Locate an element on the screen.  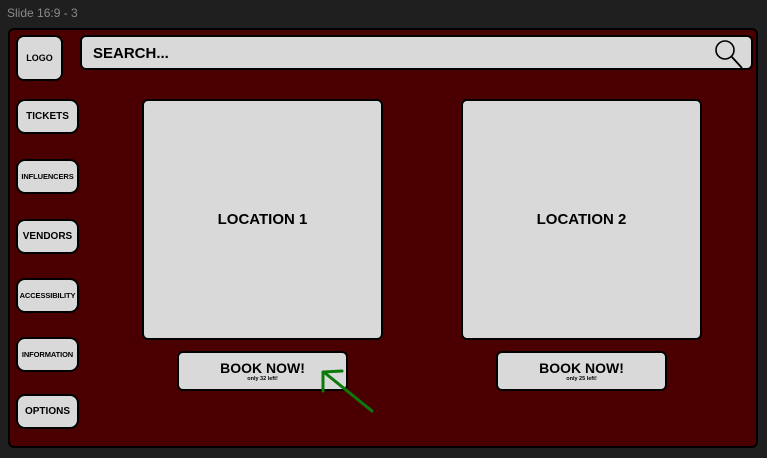
location-title: LOCATION 1 is located at coordinates (262, 219).